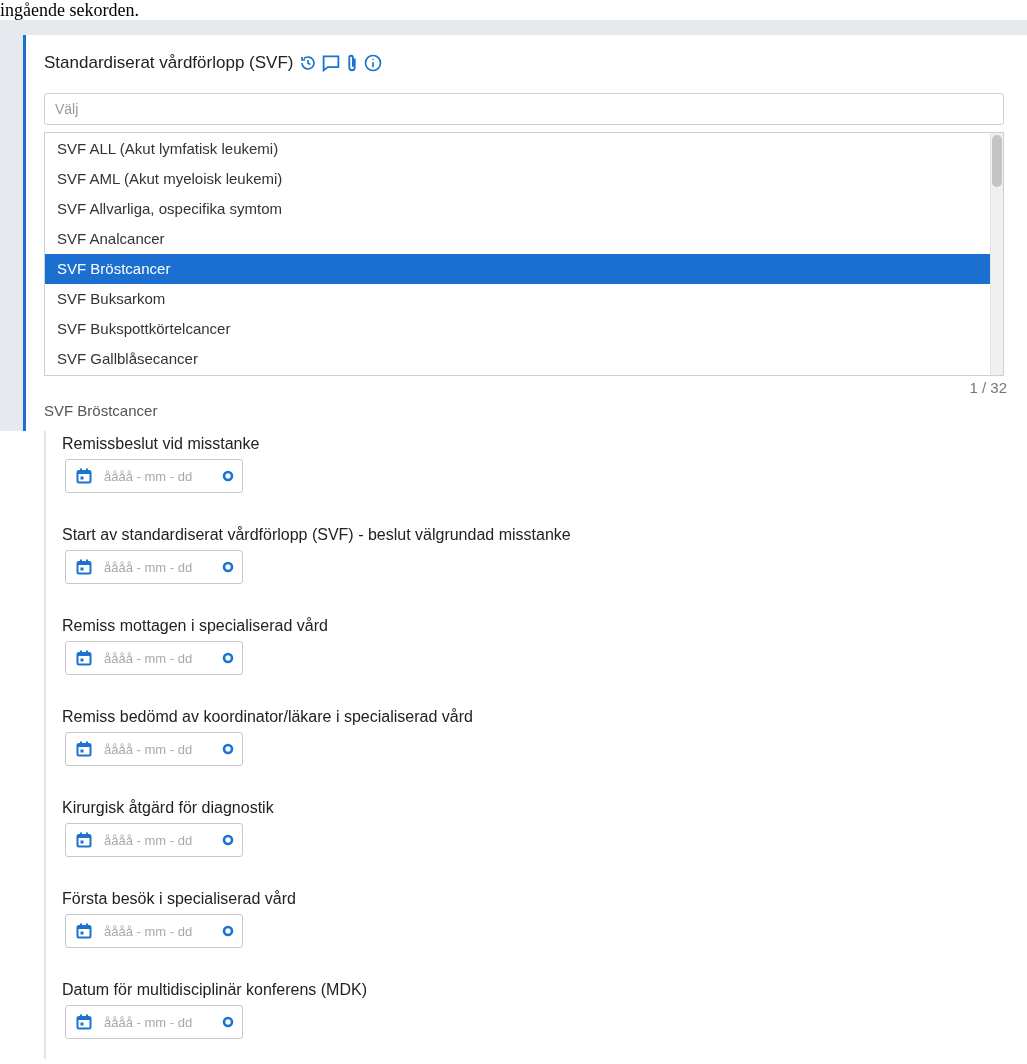 Image resolution: width=1027 pixels, height=1064 pixels. Describe the element at coordinates (517, 299) in the screenshot. I see `option-item: SVF Buksarkom` at that location.